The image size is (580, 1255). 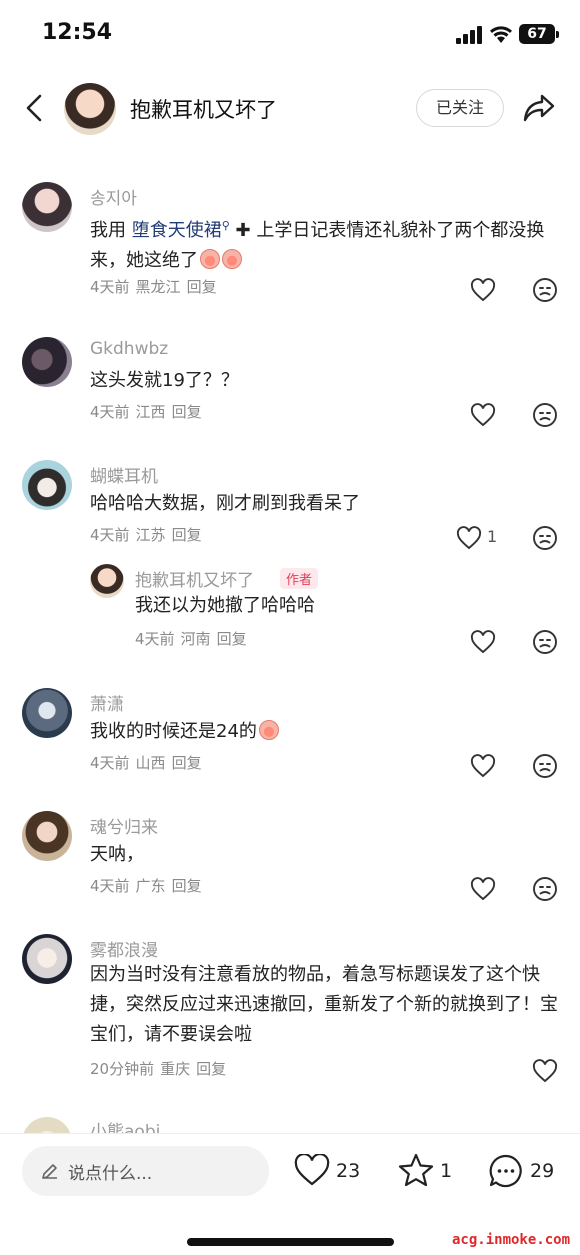 What do you see at coordinates (325, 732) in the screenshot?
I see `comment-text: 我收的时候还是24的` at bounding box center [325, 732].